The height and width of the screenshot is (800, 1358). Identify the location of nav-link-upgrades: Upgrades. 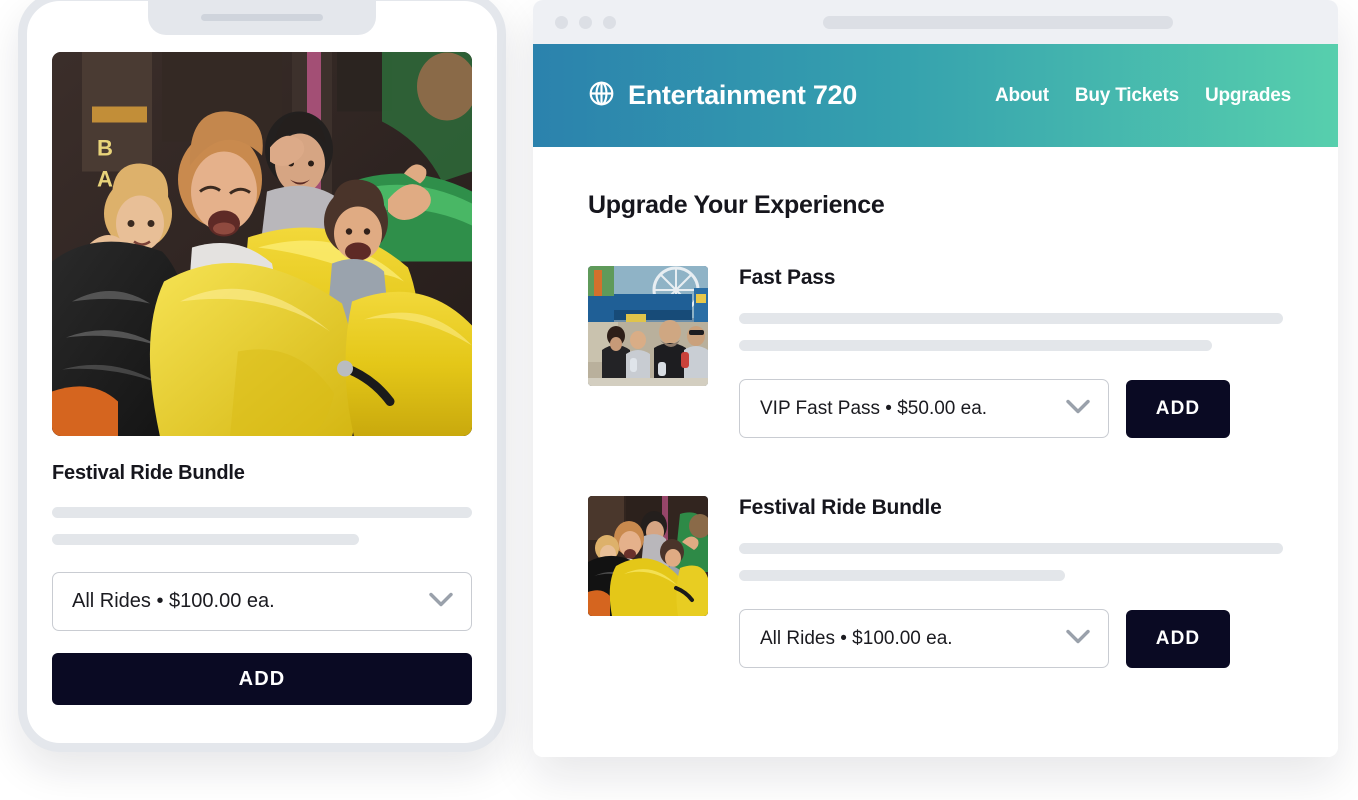
(1248, 96).